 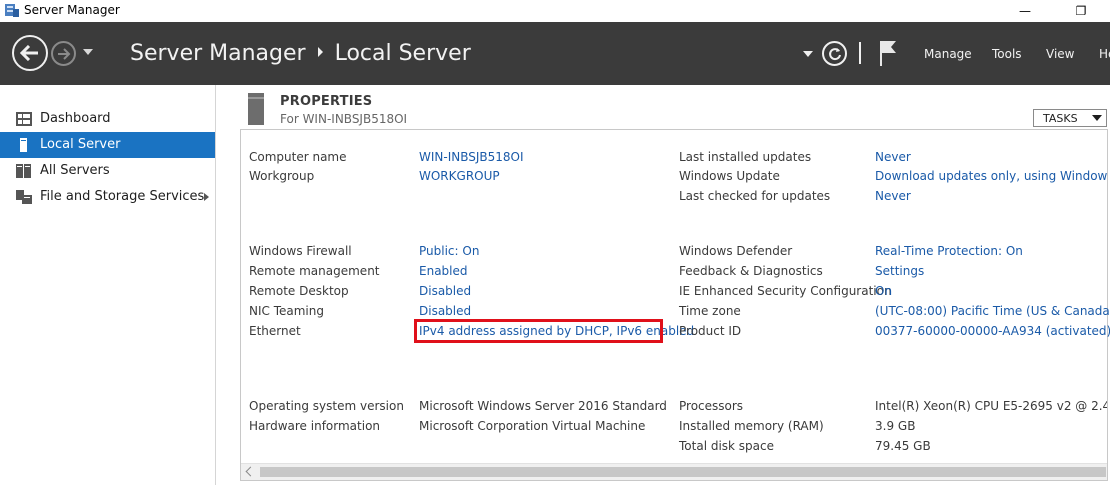 What do you see at coordinates (751, 271) in the screenshot?
I see `property-label: Feedback & Diagnostics` at bounding box center [751, 271].